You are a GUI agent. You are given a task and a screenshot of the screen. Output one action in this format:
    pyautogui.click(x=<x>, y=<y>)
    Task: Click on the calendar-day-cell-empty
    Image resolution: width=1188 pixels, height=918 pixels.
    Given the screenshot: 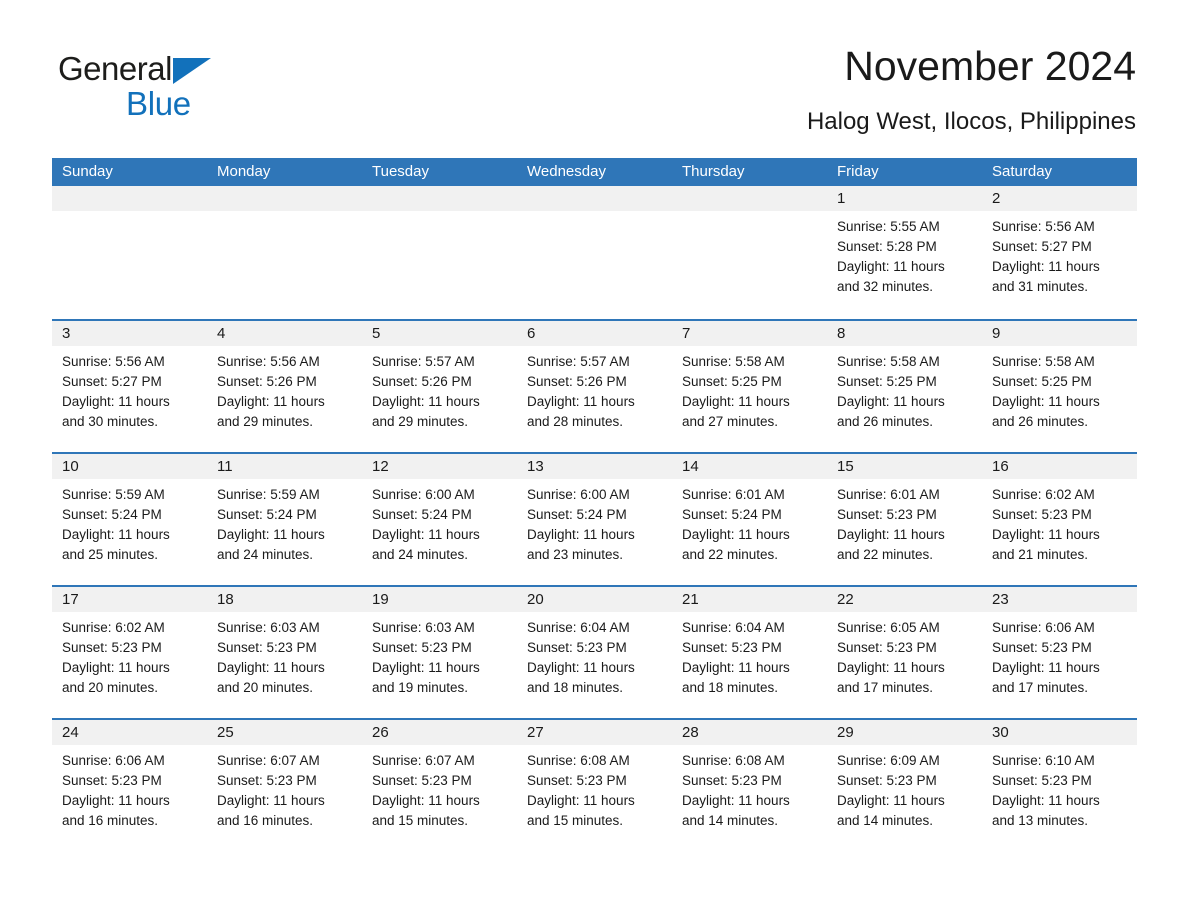 What is the action you would take?
    pyautogui.click(x=129, y=252)
    